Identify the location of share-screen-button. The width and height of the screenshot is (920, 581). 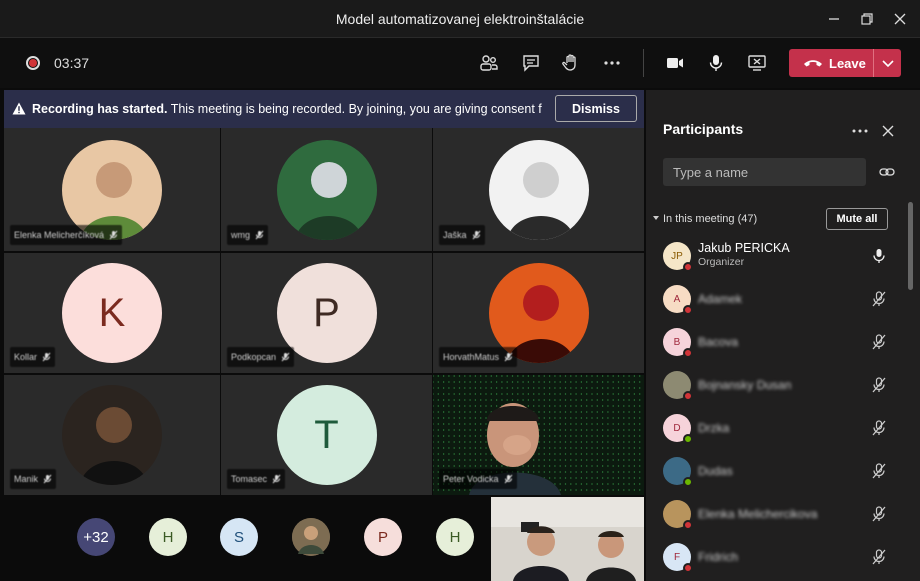
(757, 63).